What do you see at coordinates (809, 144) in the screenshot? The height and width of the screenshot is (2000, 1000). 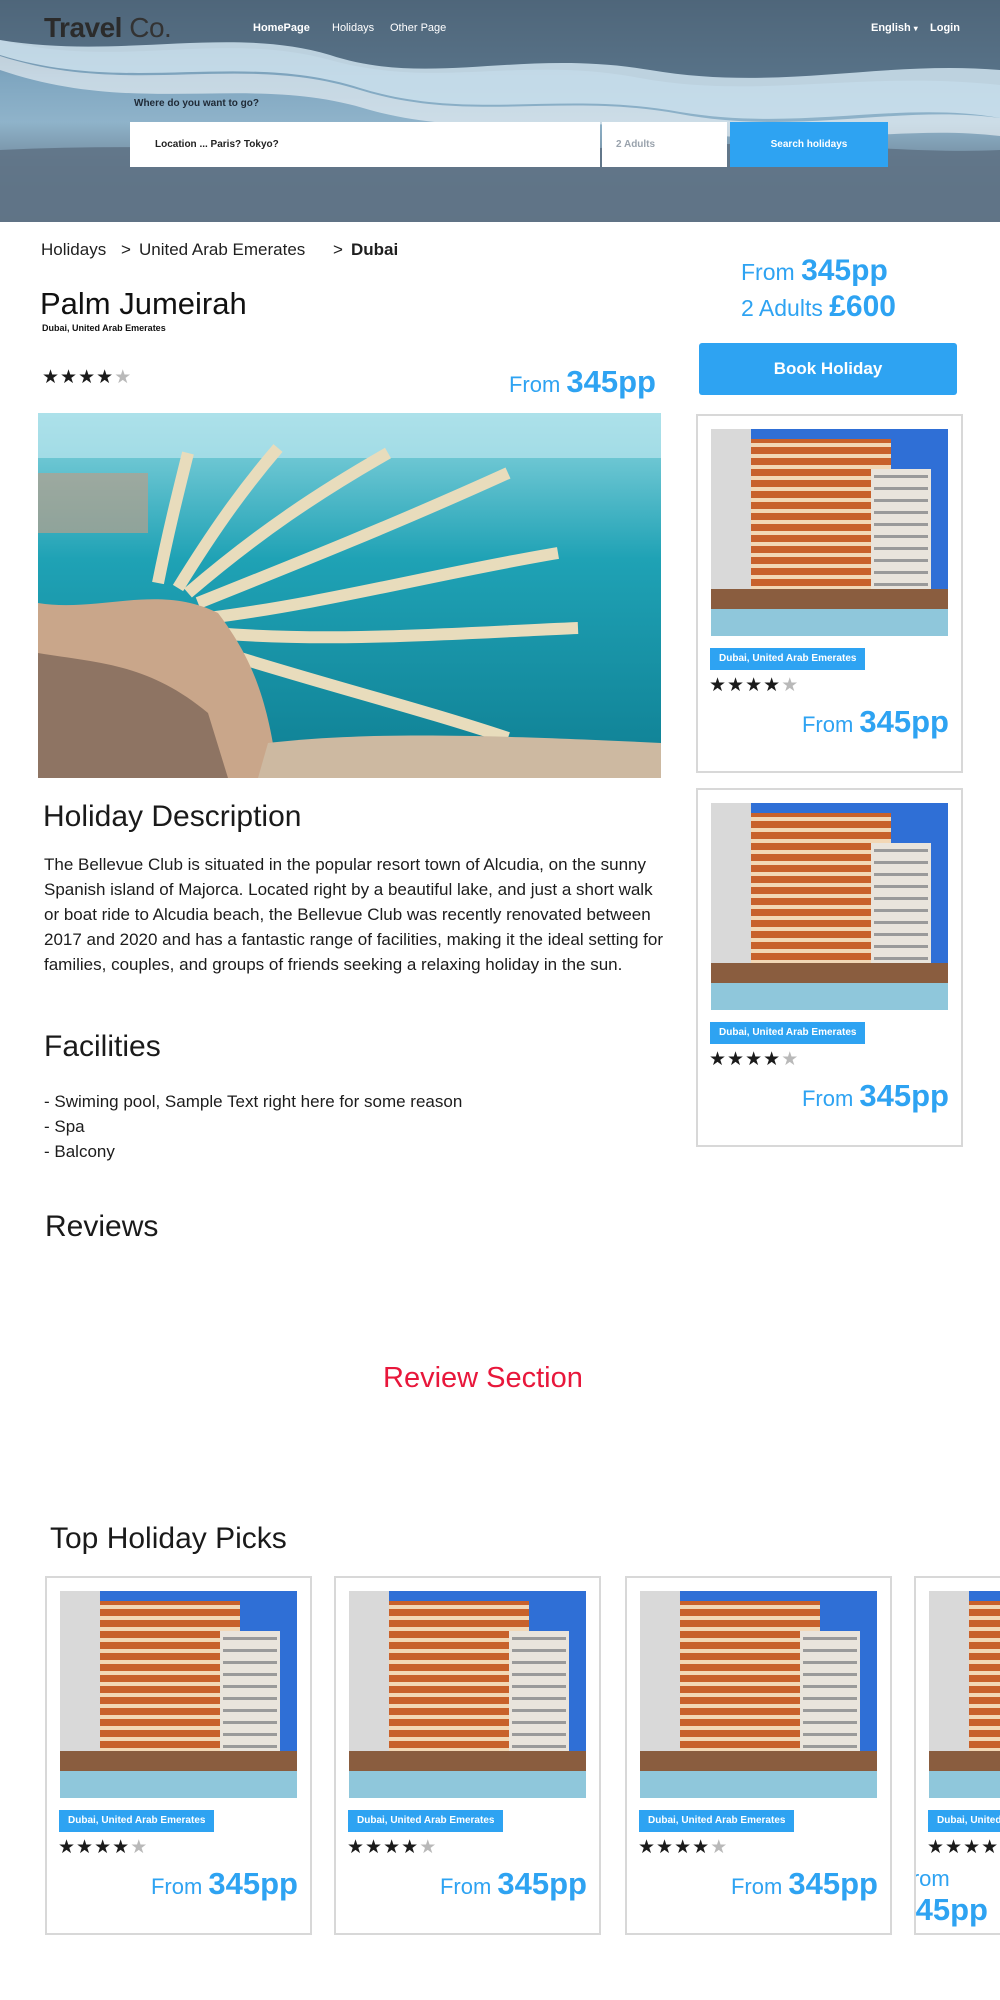 I see `search-holidays-button: Search holidays` at bounding box center [809, 144].